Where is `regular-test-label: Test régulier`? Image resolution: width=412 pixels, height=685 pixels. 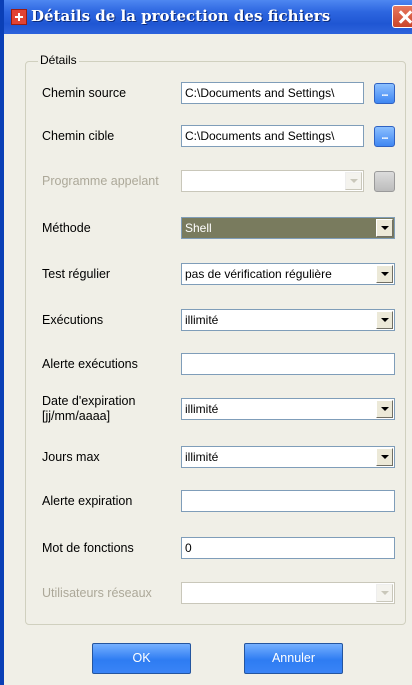 regular-test-label: Test régulier is located at coordinates (76, 274).